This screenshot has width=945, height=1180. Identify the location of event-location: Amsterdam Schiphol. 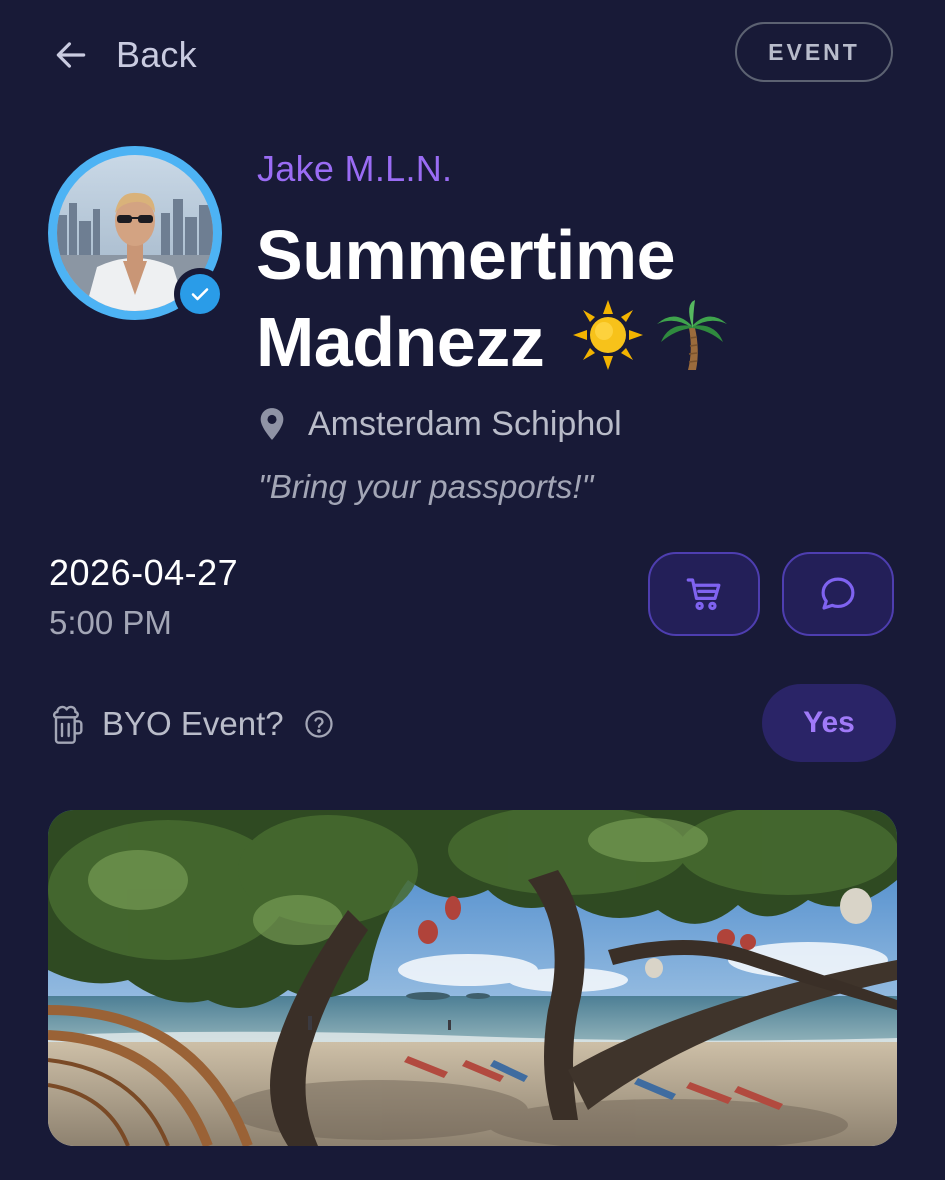
(440, 424).